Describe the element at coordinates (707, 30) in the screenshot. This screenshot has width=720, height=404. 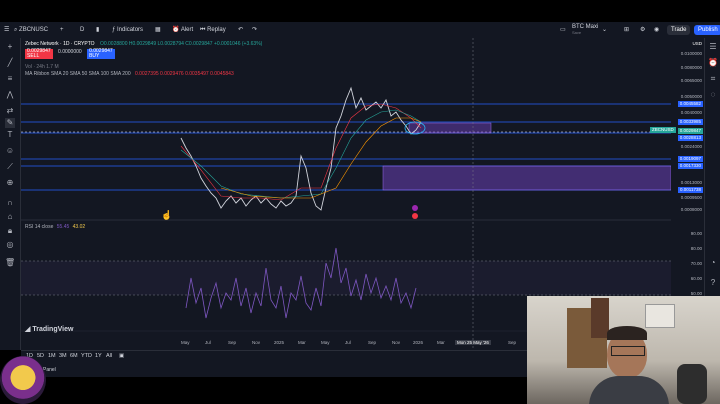
I see `publish-button: Publish` at that location.